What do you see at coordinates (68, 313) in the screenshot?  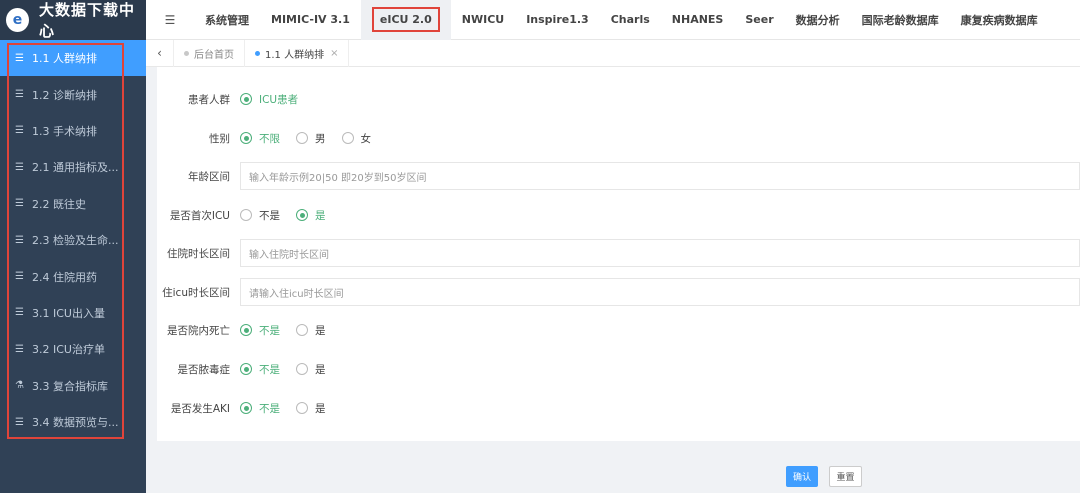 I see `sidebar-item-label: 3.1 ICU出入量` at bounding box center [68, 313].